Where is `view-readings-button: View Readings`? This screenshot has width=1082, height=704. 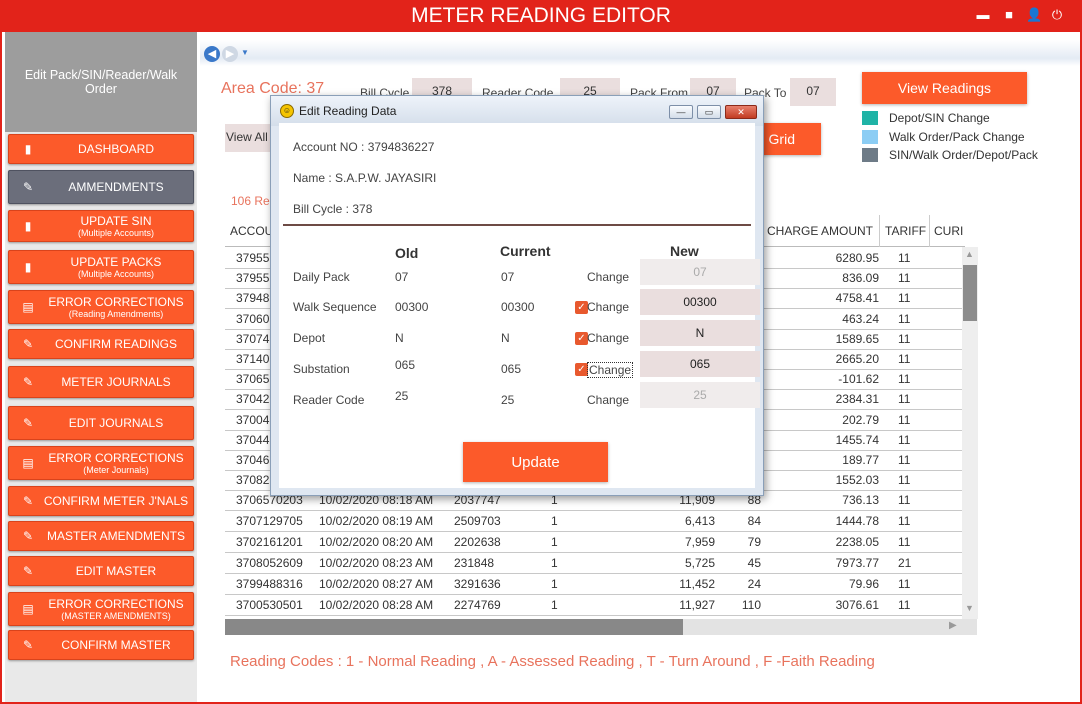 view-readings-button: View Readings is located at coordinates (944, 88).